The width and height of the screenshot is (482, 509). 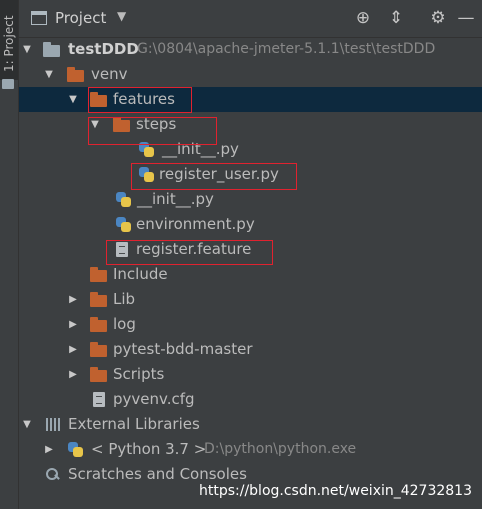 What do you see at coordinates (286, 49) in the screenshot?
I see `tree-path-testDDD: G:\0804\apache-jmeter-5.1.1\test\testDDD` at bounding box center [286, 49].